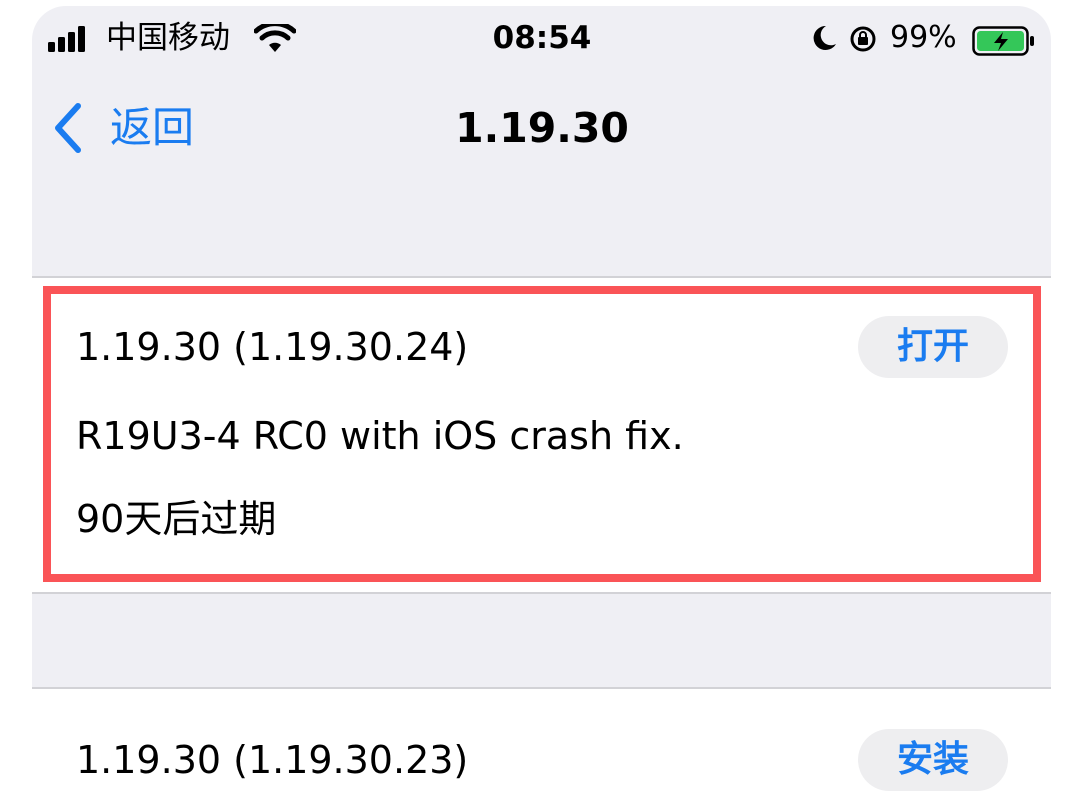  Describe the element at coordinates (176, 519) in the screenshot. I see `build-expiry: 90天后过期` at that location.